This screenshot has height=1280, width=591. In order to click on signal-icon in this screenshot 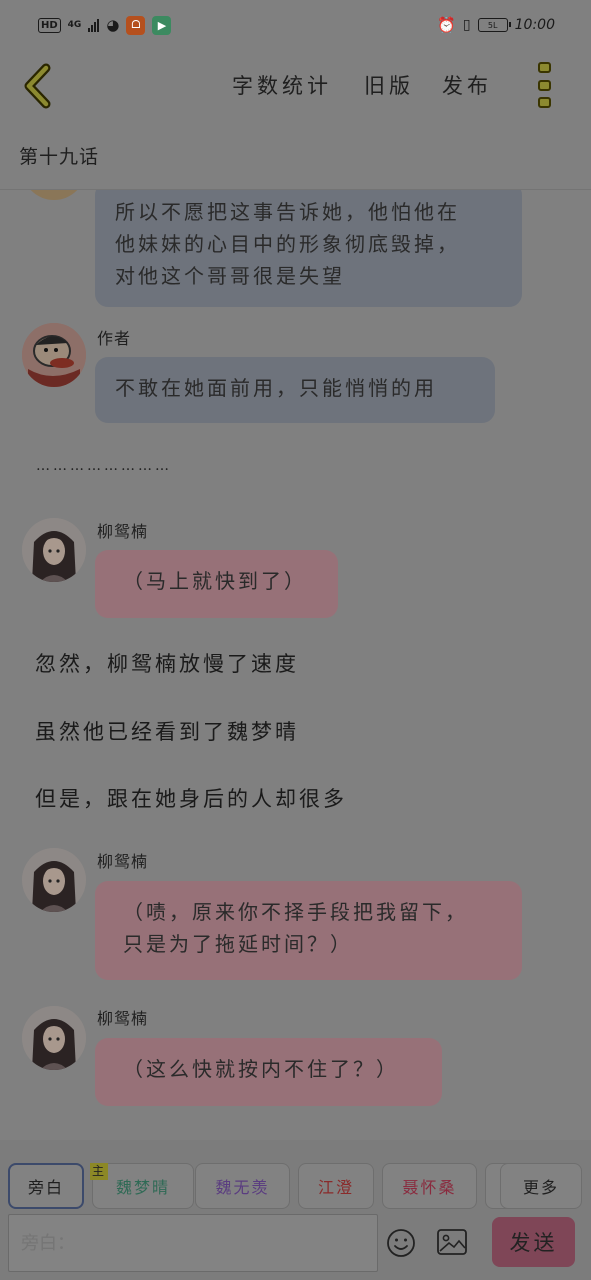, I will do `click(94, 25)`.